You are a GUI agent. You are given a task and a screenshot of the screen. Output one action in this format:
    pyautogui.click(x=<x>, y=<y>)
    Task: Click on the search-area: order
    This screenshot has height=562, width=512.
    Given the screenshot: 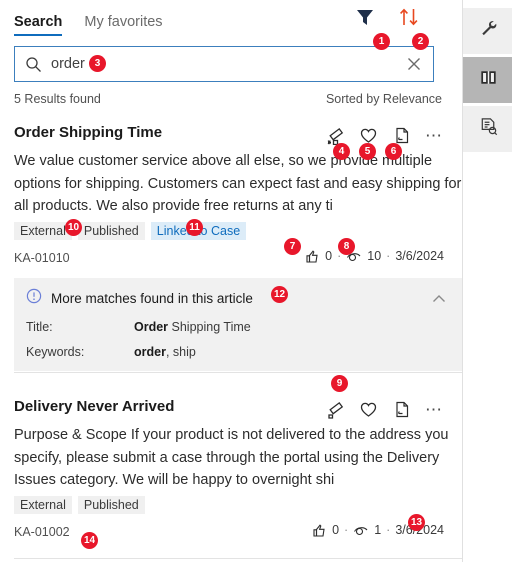 What is the action you would take?
    pyautogui.click(x=224, y=64)
    